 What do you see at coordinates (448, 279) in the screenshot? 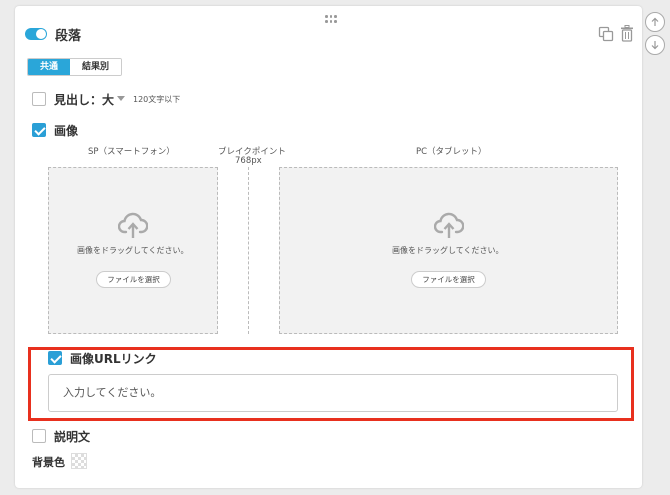
I see `pc-file-select-button: ファイルを選択` at bounding box center [448, 279].